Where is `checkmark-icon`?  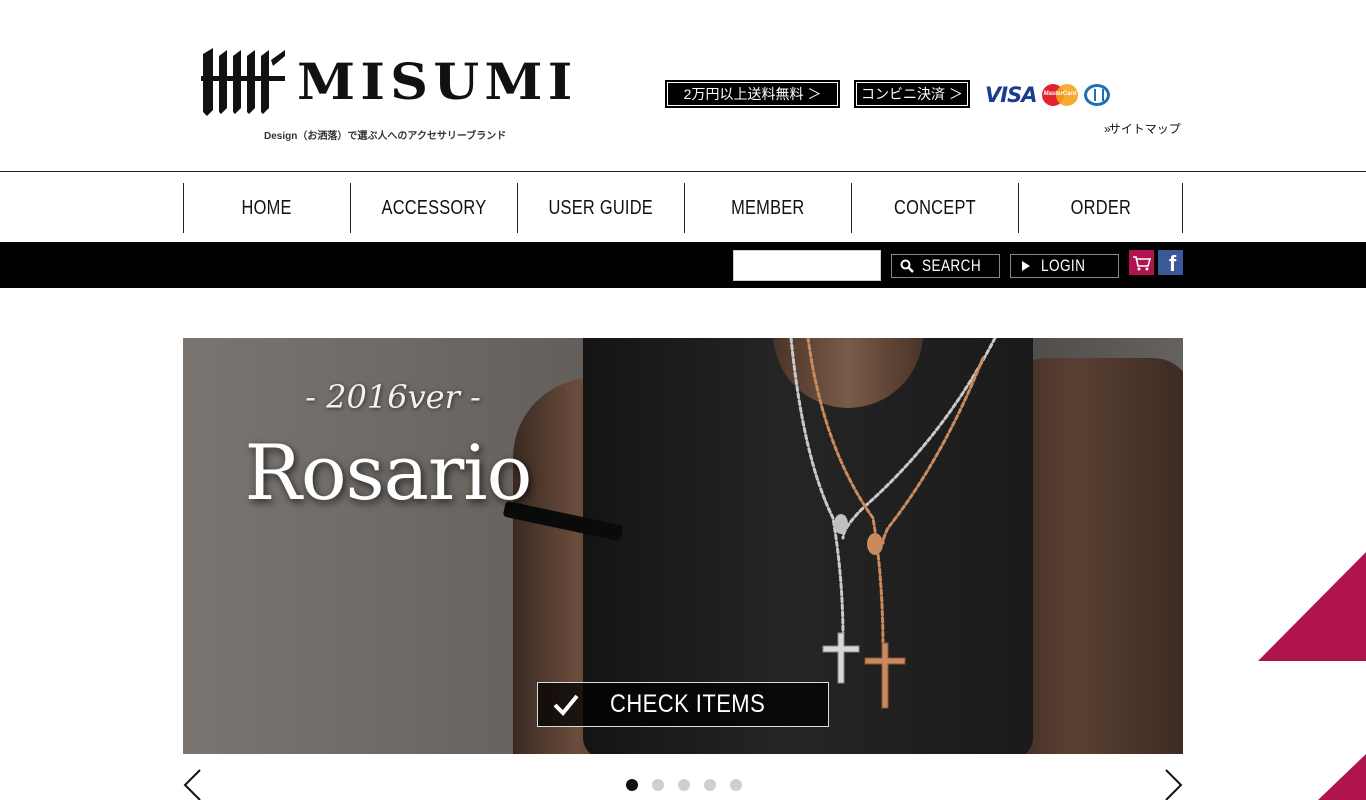 checkmark-icon is located at coordinates (566, 705).